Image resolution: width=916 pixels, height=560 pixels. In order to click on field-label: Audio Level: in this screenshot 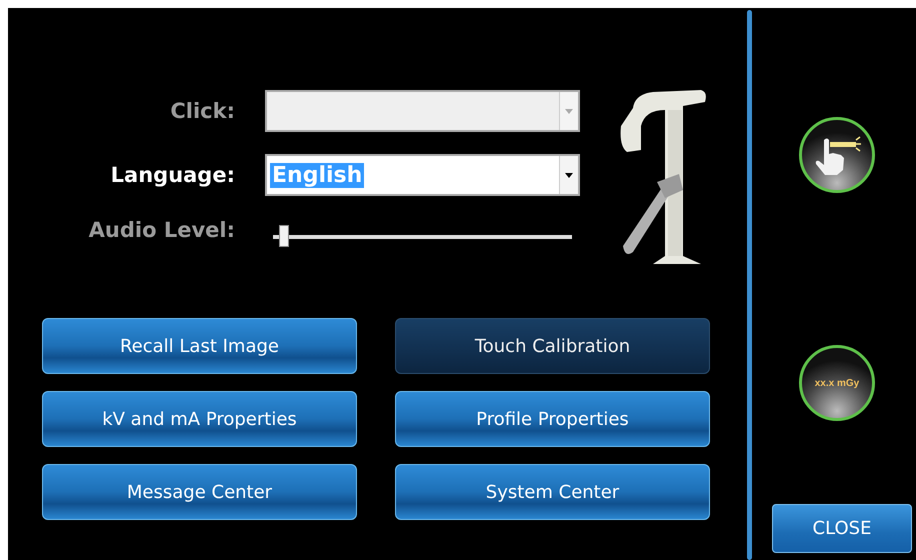, I will do `click(161, 230)`.